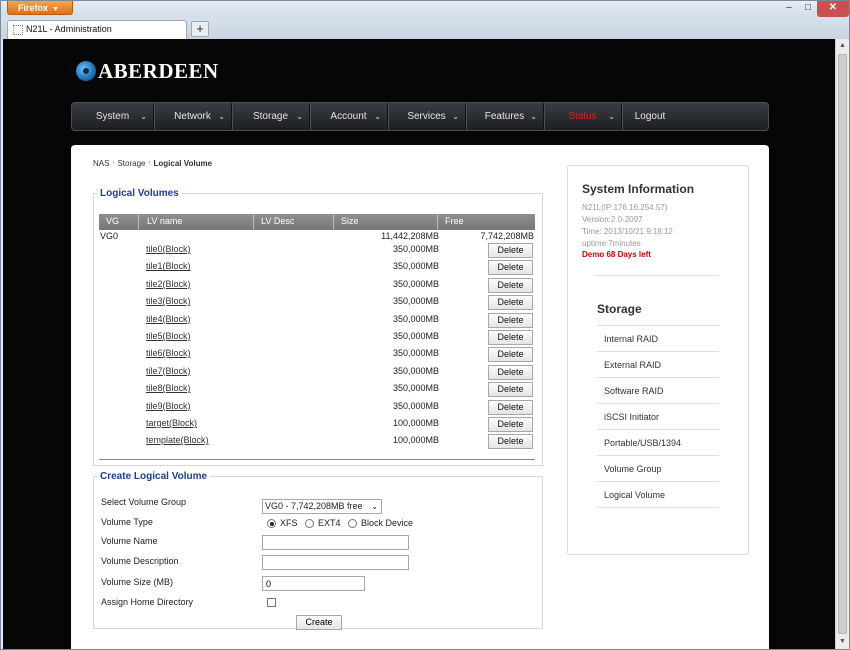 The height and width of the screenshot is (650, 850). Describe the element at coordinates (168, 266) in the screenshot. I see `lv-link: tile1(Block)` at that location.